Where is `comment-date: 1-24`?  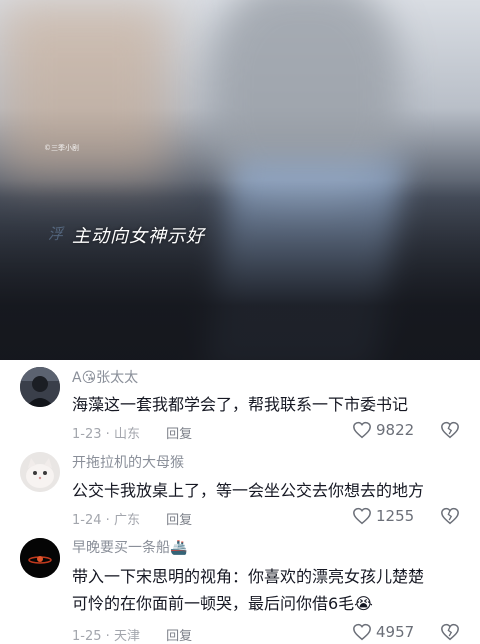 comment-date: 1-24 is located at coordinates (87, 520).